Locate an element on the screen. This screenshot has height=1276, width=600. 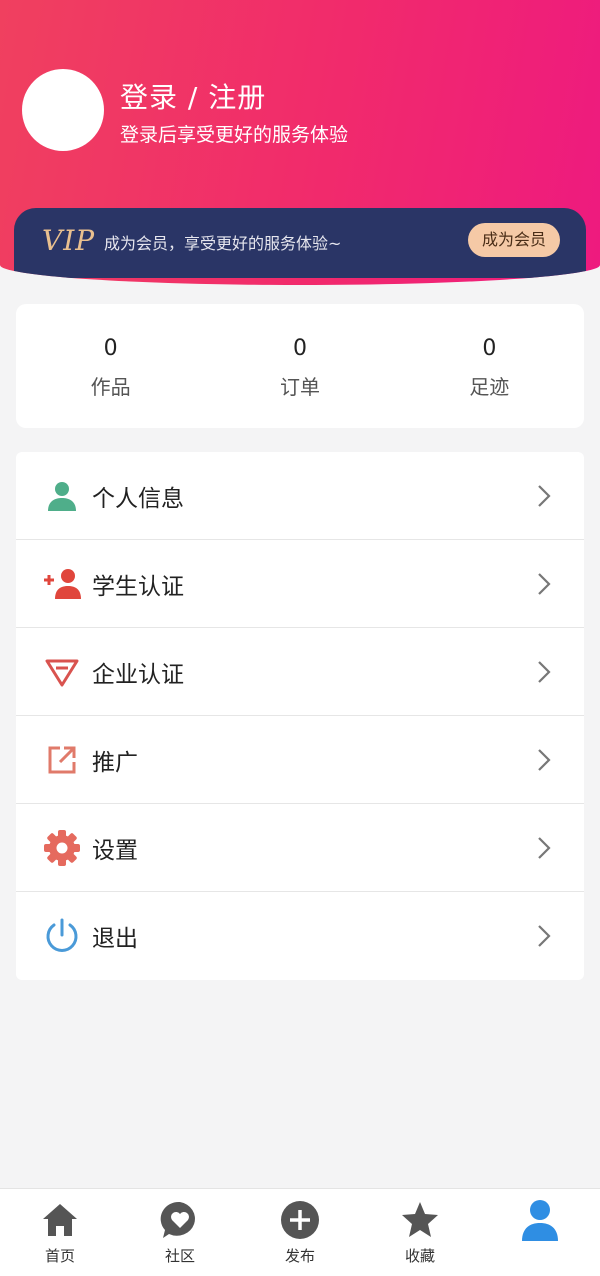
menu-item-label: 个人信息 is located at coordinates (138, 498).